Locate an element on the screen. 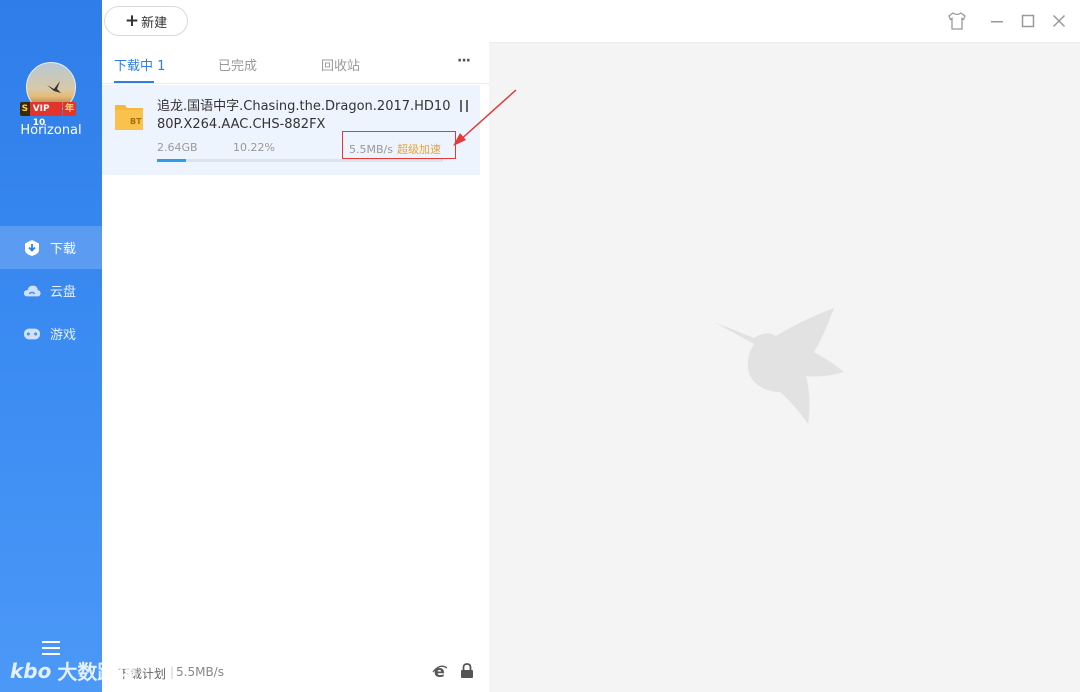 The image size is (1080, 692). sidebar-item-label: 下载 is located at coordinates (63, 249).